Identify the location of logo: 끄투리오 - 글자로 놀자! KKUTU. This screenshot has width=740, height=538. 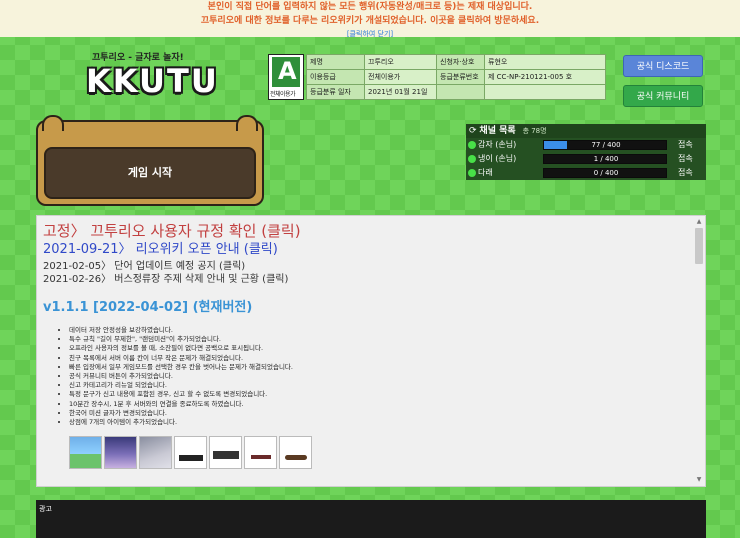
(157, 76).